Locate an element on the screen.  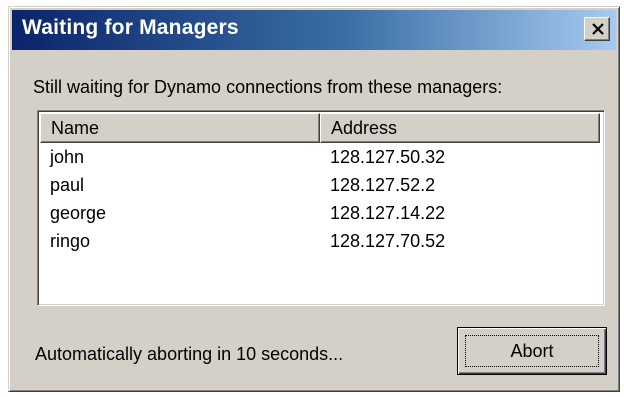
abort-button-label: Abort is located at coordinates (532, 351).